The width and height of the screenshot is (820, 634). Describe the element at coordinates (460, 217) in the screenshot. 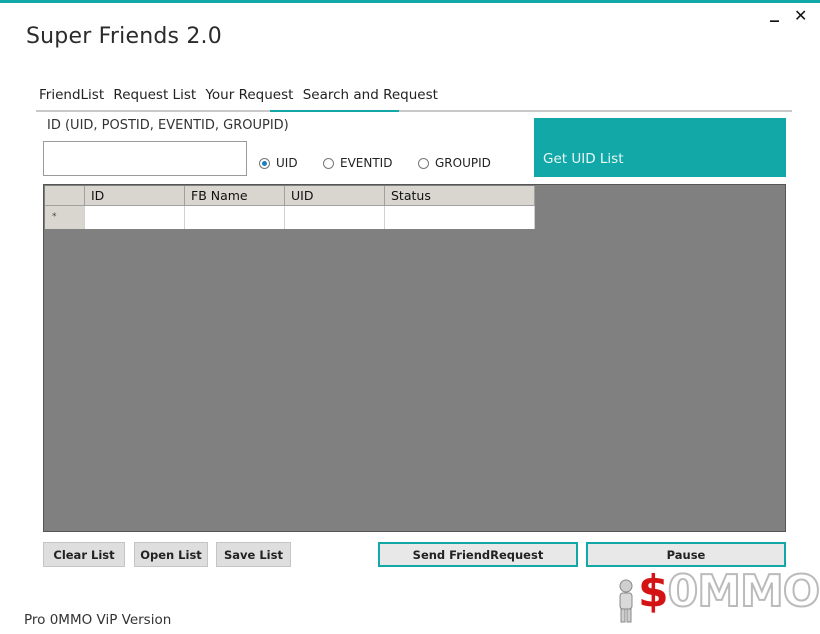

I see `cell-status` at that location.